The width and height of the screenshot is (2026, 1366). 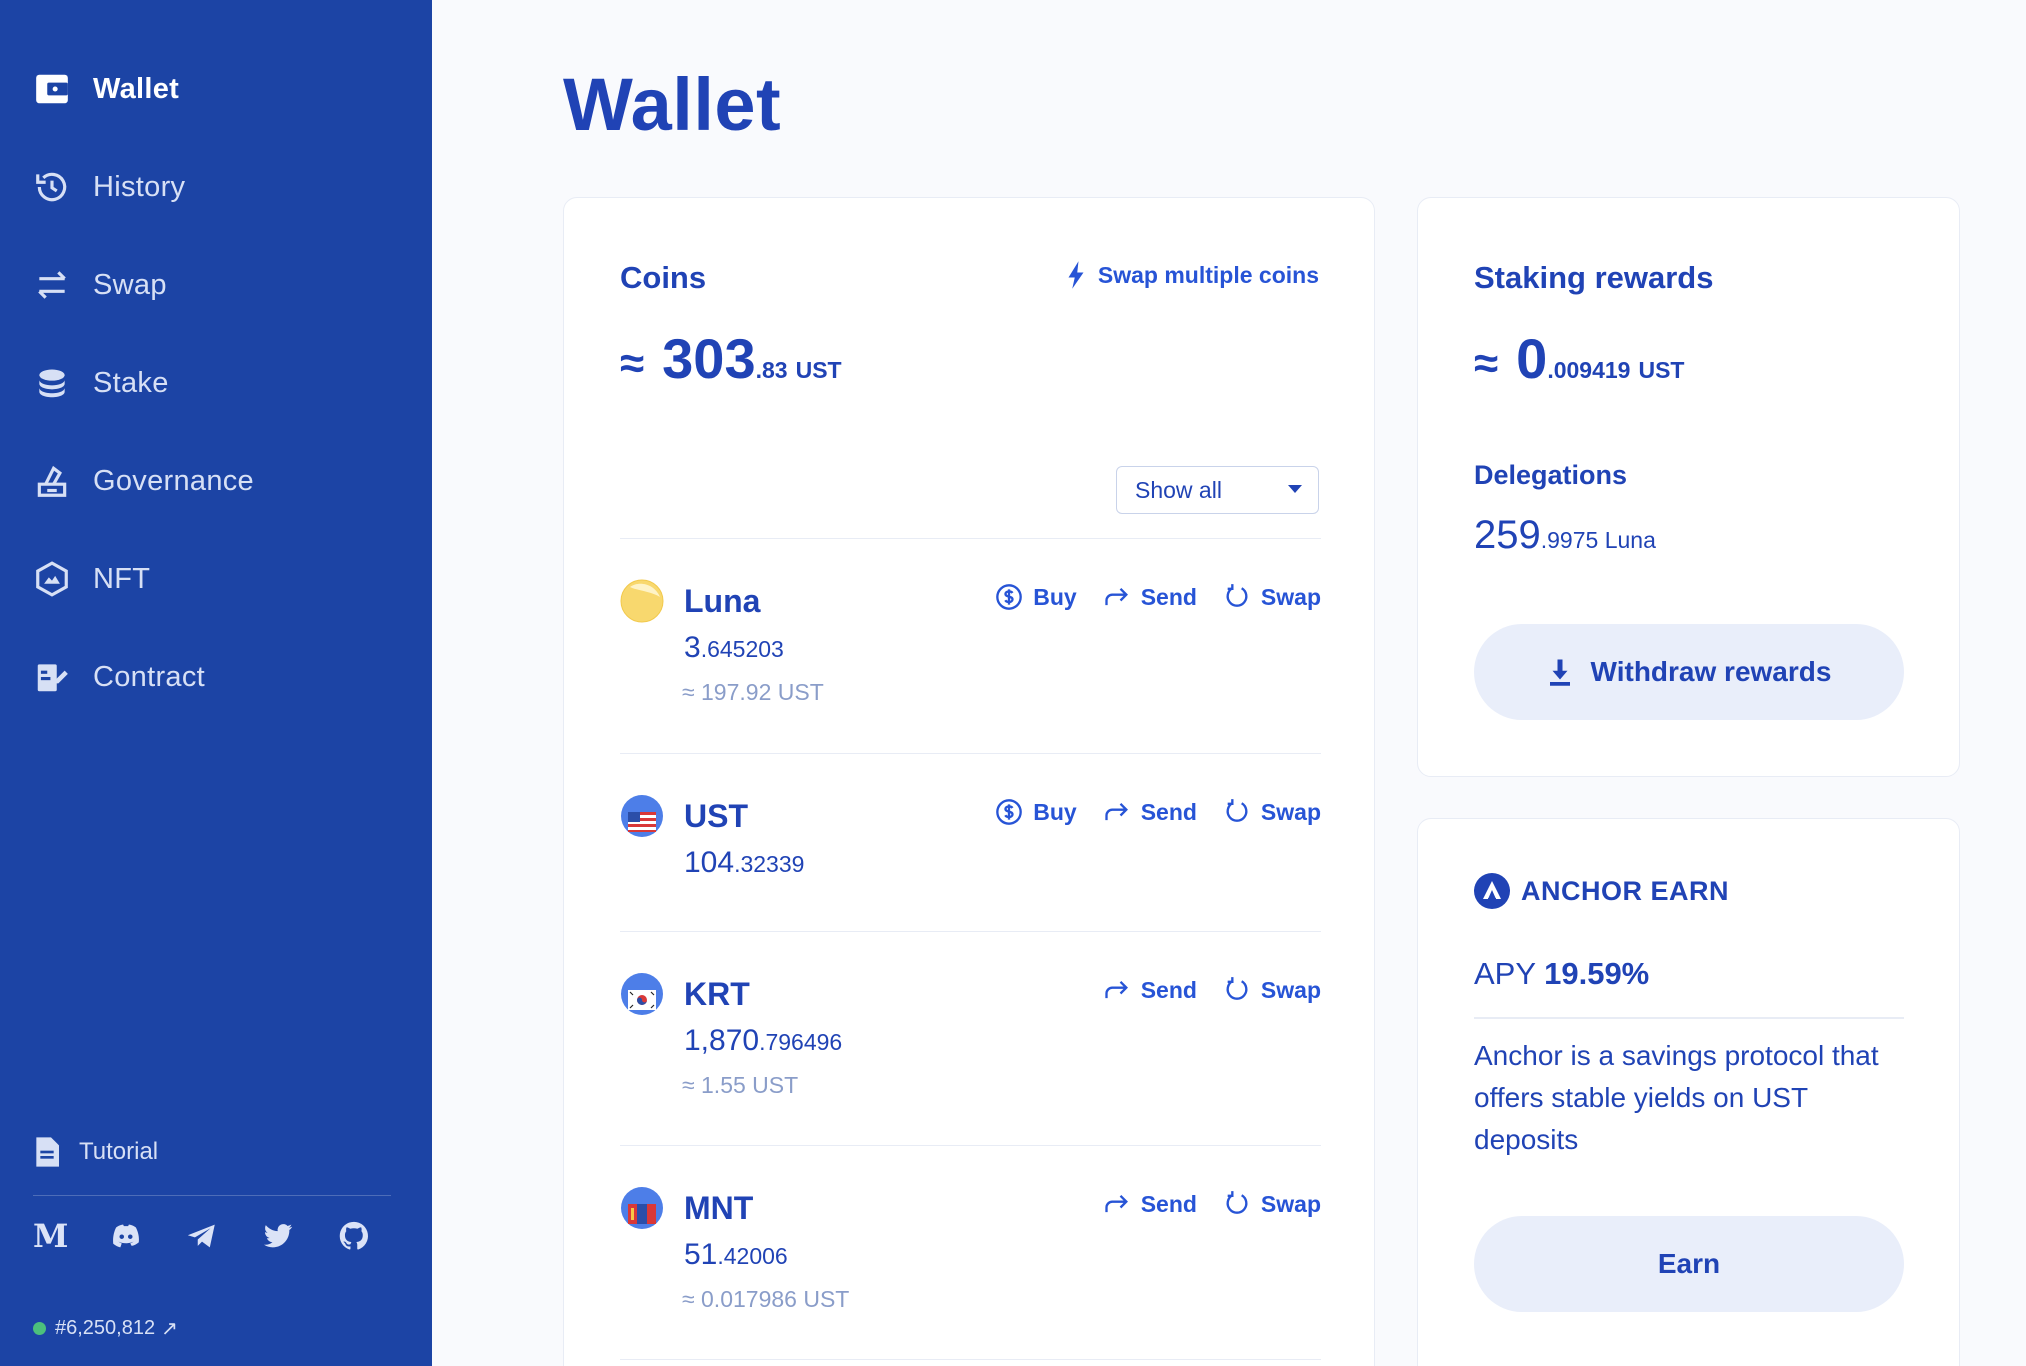 What do you see at coordinates (101, 383) in the screenshot?
I see `sidebar-item-stake: Stake` at bounding box center [101, 383].